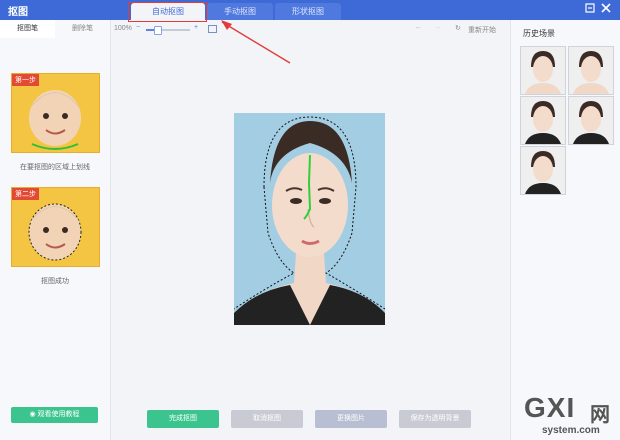 This screenshot has width=620, height=440. What do you see at coordinates (351, 419) in the screenshot?
I see `change-image-button: 更换图片` at bounding box center [351, 419].